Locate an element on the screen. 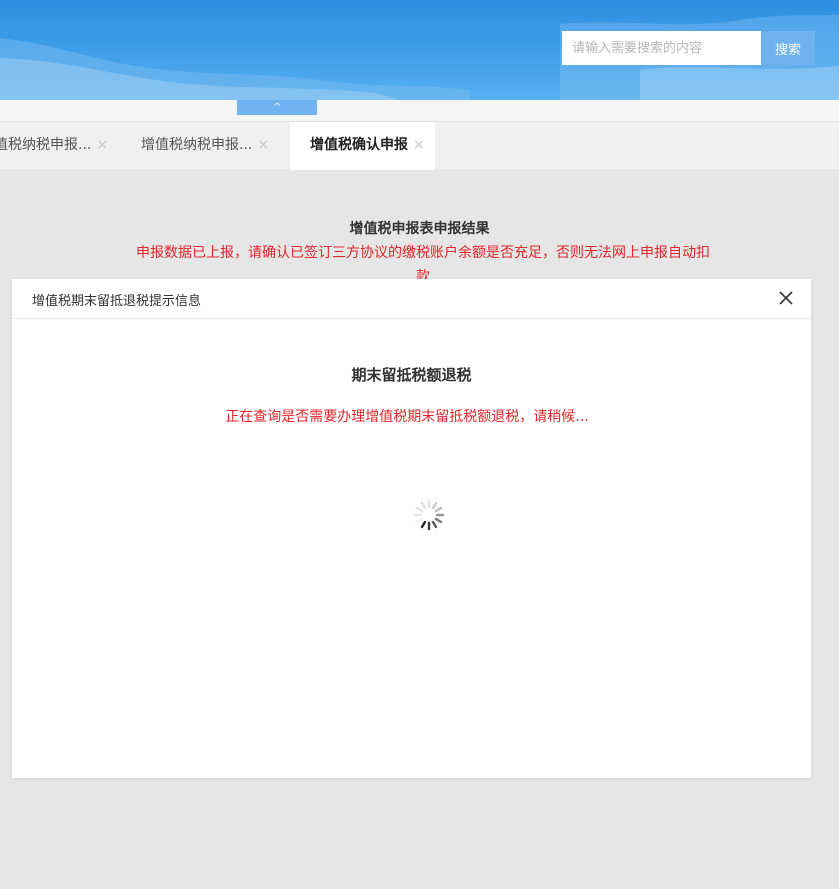 The height and width of the screenshot is (889, 839). close-icon is located at coordinates (786, 298).